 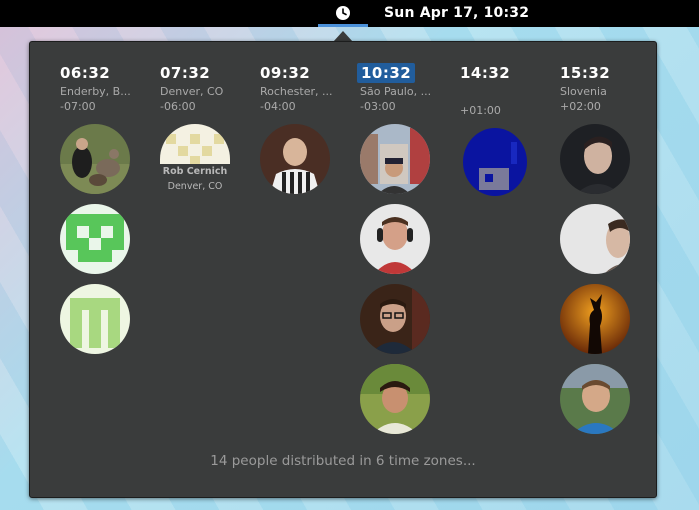 What do you see at coordinates (192, 91) in the screenshot?
I see `zone-city: Denver, CO` at bounding box center [192, 91].